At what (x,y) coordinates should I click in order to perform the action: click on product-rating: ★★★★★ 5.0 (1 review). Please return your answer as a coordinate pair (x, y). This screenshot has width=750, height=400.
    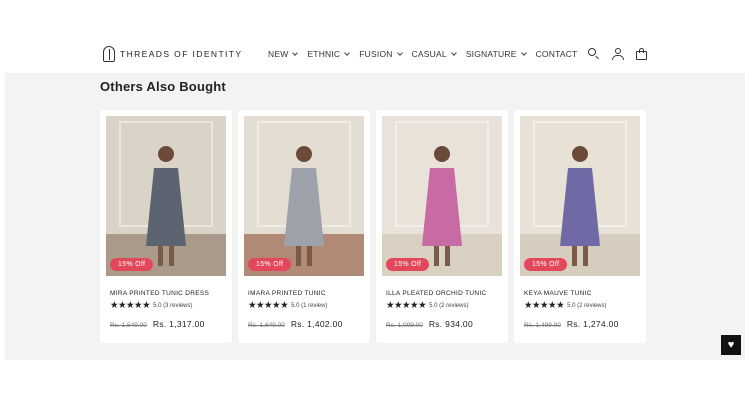
    Looking at the image, I should click on (287, 305).